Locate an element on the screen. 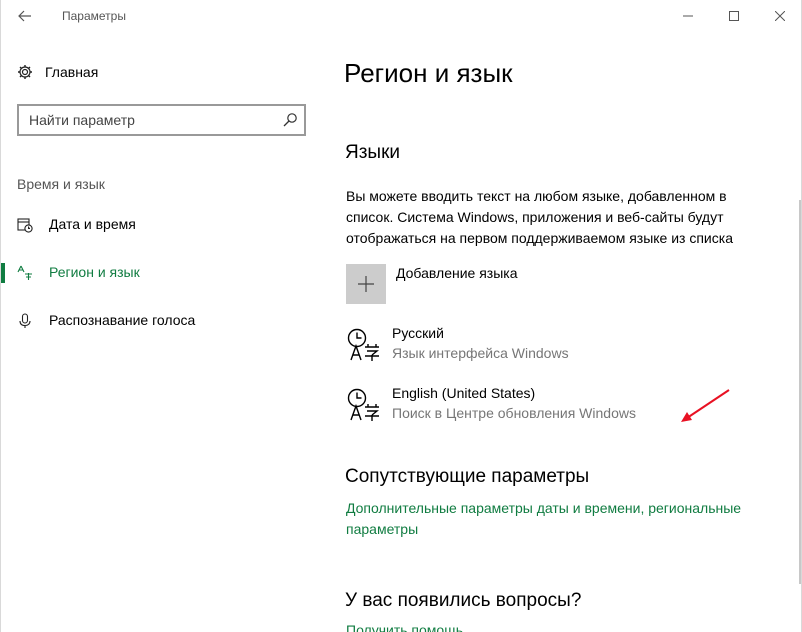 This screenshot has width=802, height=632. minimize-icon is located at coordinates (688, 16).